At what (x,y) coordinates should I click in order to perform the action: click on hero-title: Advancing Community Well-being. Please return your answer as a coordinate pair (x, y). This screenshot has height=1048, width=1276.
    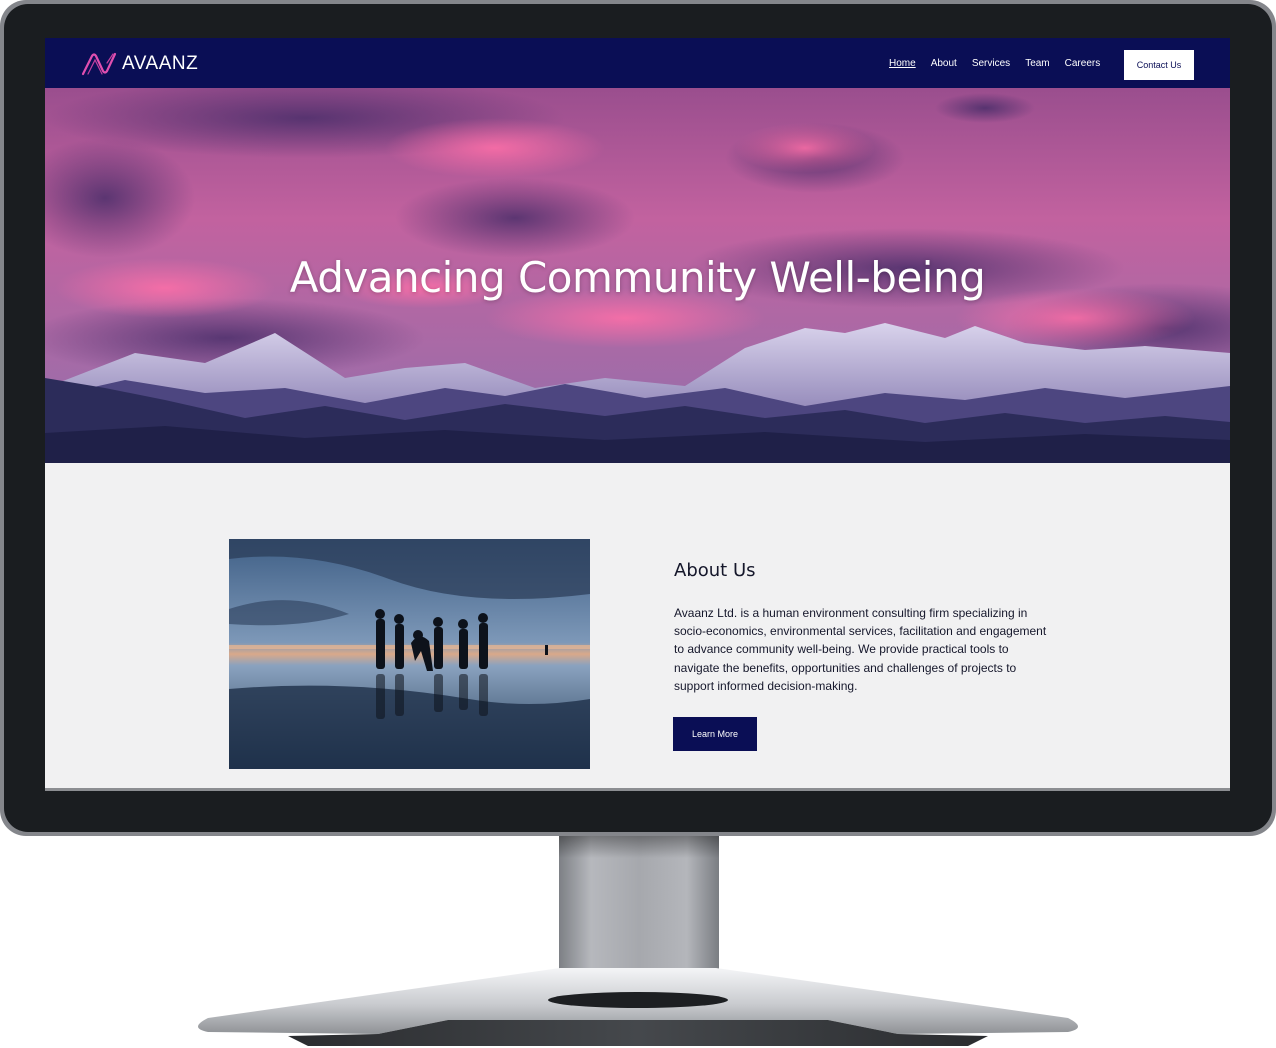
    Looking at the image, I should click on (637, 277).